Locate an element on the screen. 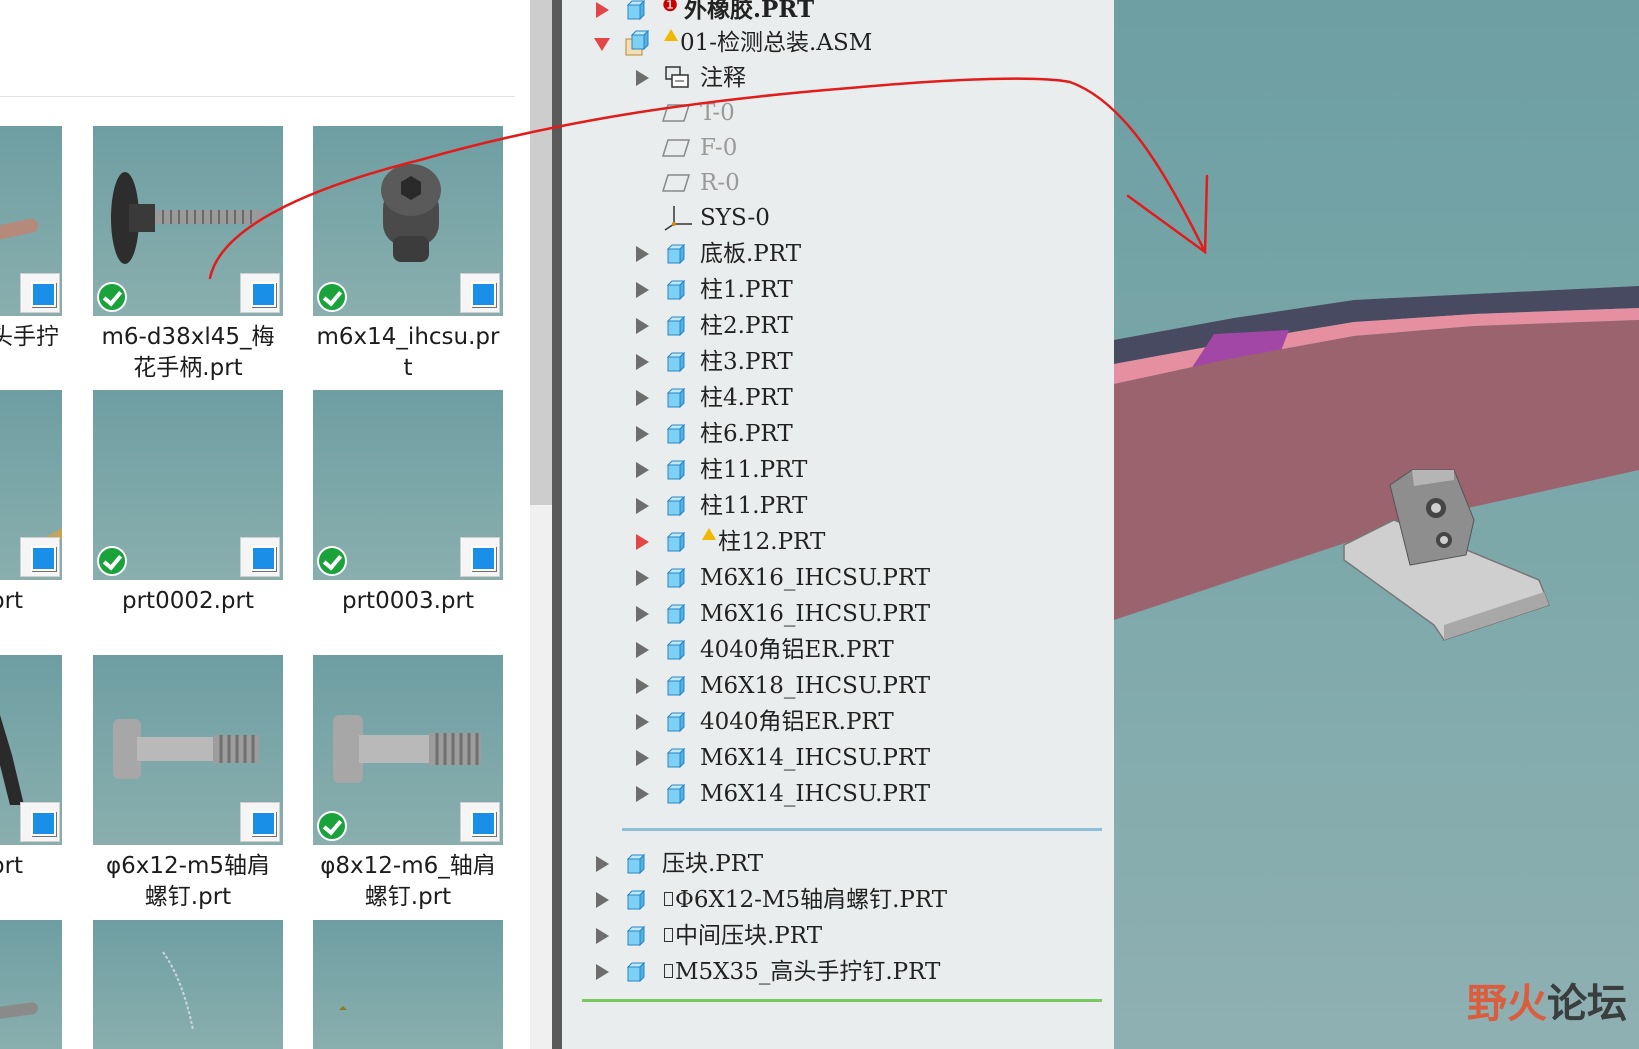 This screenshot has height=1049, width=1639. small-part-thumbnail-icon is located at coordinates (343, 1008).